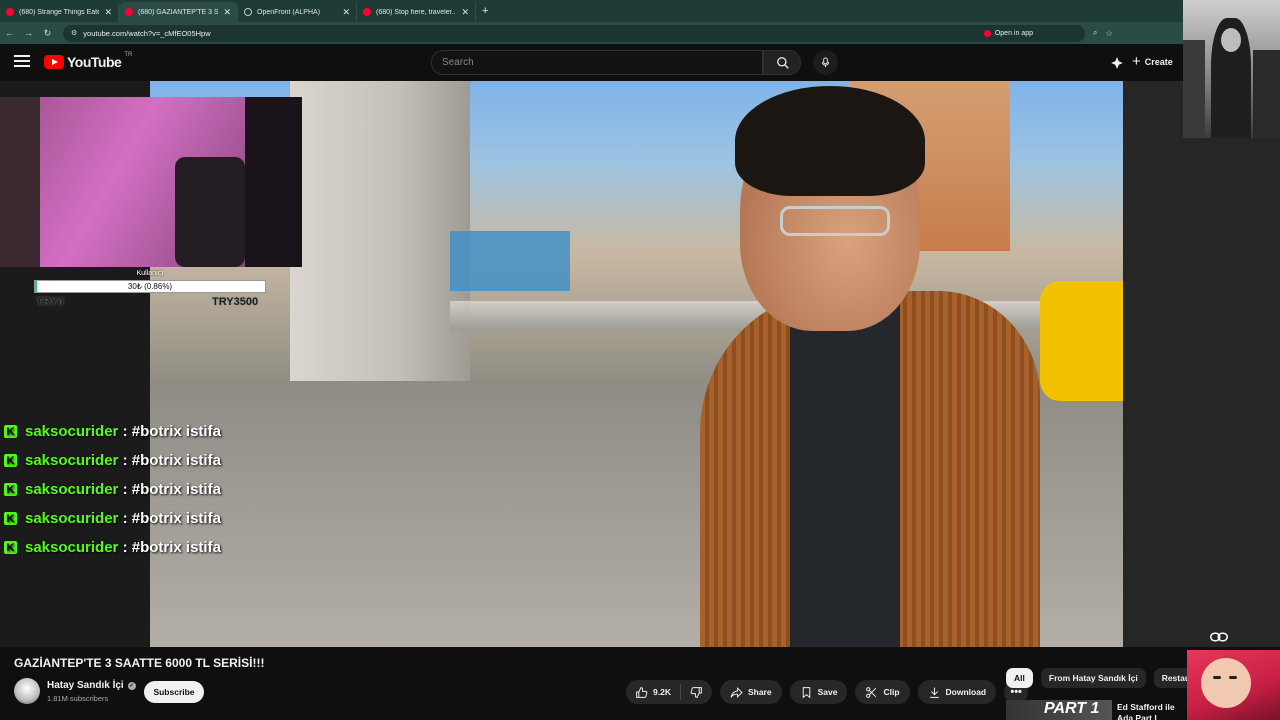 Image resolution: width=1280 pixels, height=720 pixels. What do you see at coordinates (597, 62) in the screenshot?
I see `search-input` at bounding box center [597, 62].